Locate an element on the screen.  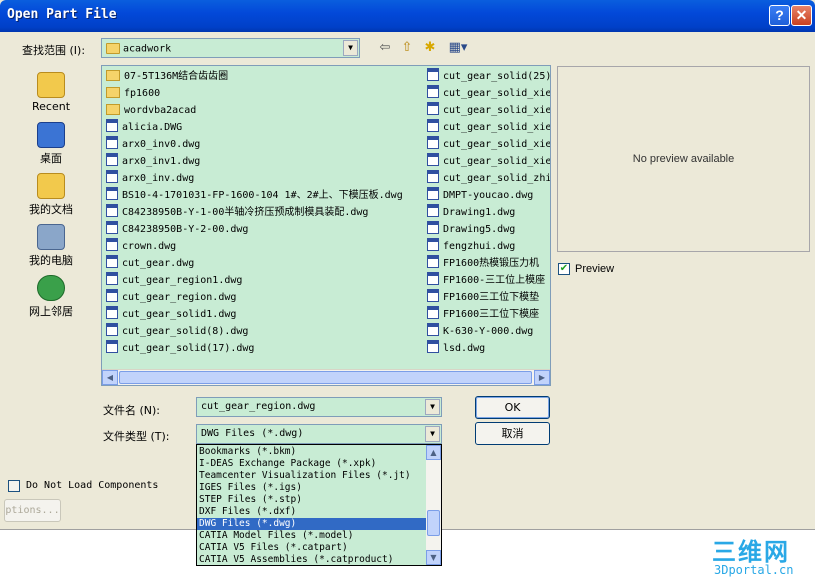
file-list-item: crown.dwg is located at coordinates (263, 246).